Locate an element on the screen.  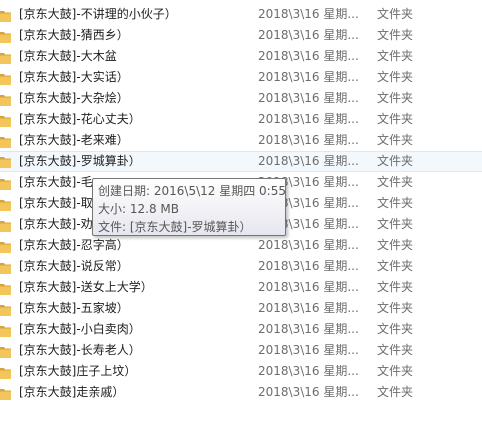
file-name: [京东大鼓]-猜西乡） is located at coordinates (74, 35).